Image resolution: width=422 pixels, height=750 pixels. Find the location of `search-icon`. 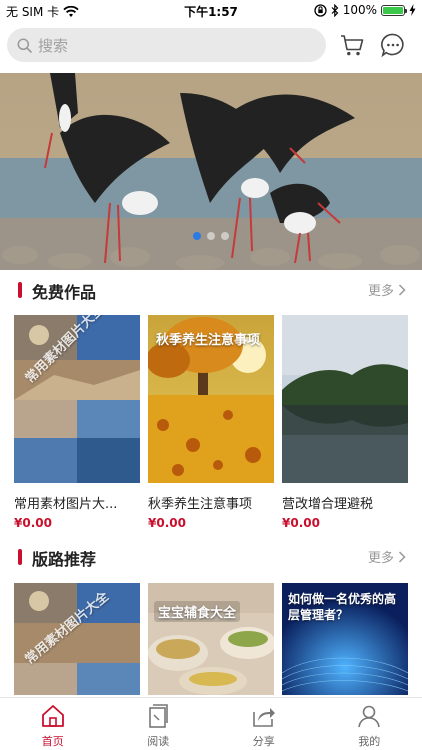

search-icon is located at coordinates (24, 45).